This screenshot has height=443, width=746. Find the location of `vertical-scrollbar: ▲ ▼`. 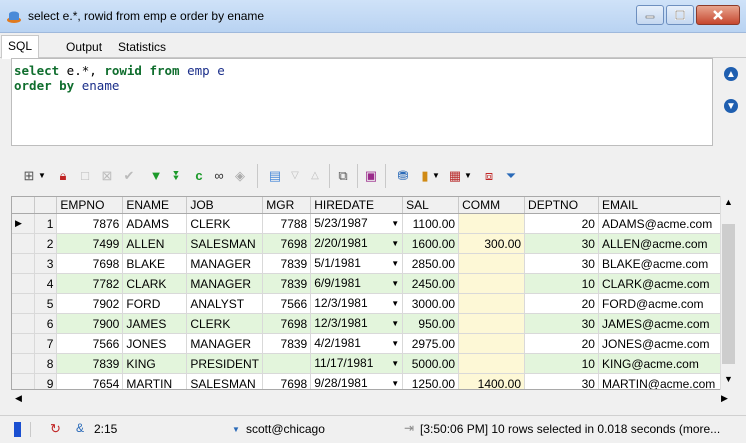

vertical-scrollbar: ▲ ▼ is located at coordinates (728, 293).